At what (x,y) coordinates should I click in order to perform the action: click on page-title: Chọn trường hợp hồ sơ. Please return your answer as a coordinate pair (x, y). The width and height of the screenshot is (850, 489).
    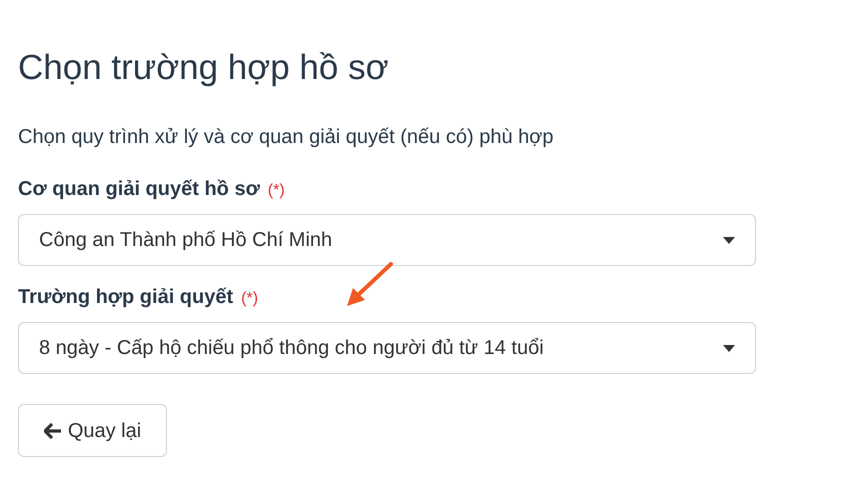
    Looking at the image, I should click on (203, 68).